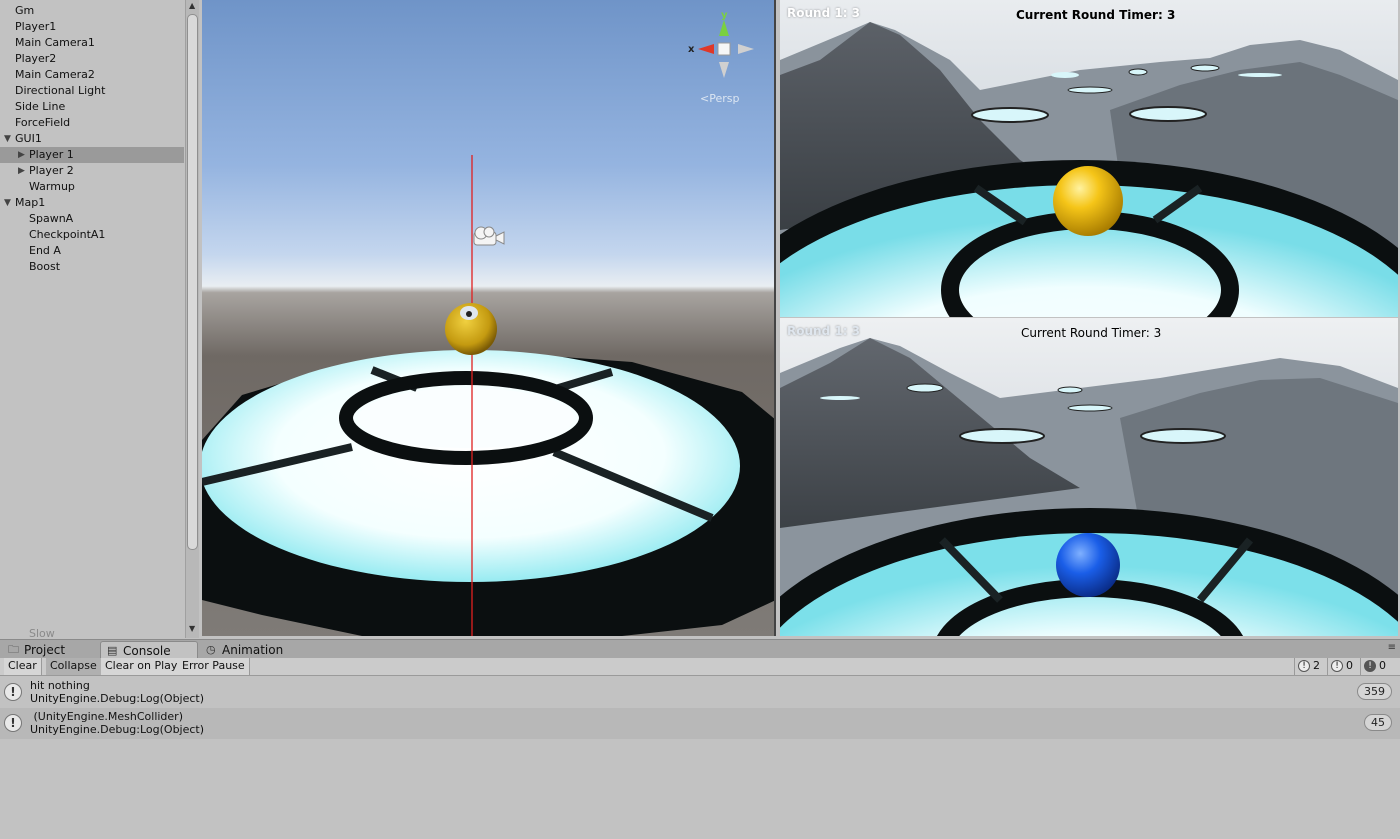  I want to click on hierarchy-scrollbar: ▲ ▼, so click(192, 319).